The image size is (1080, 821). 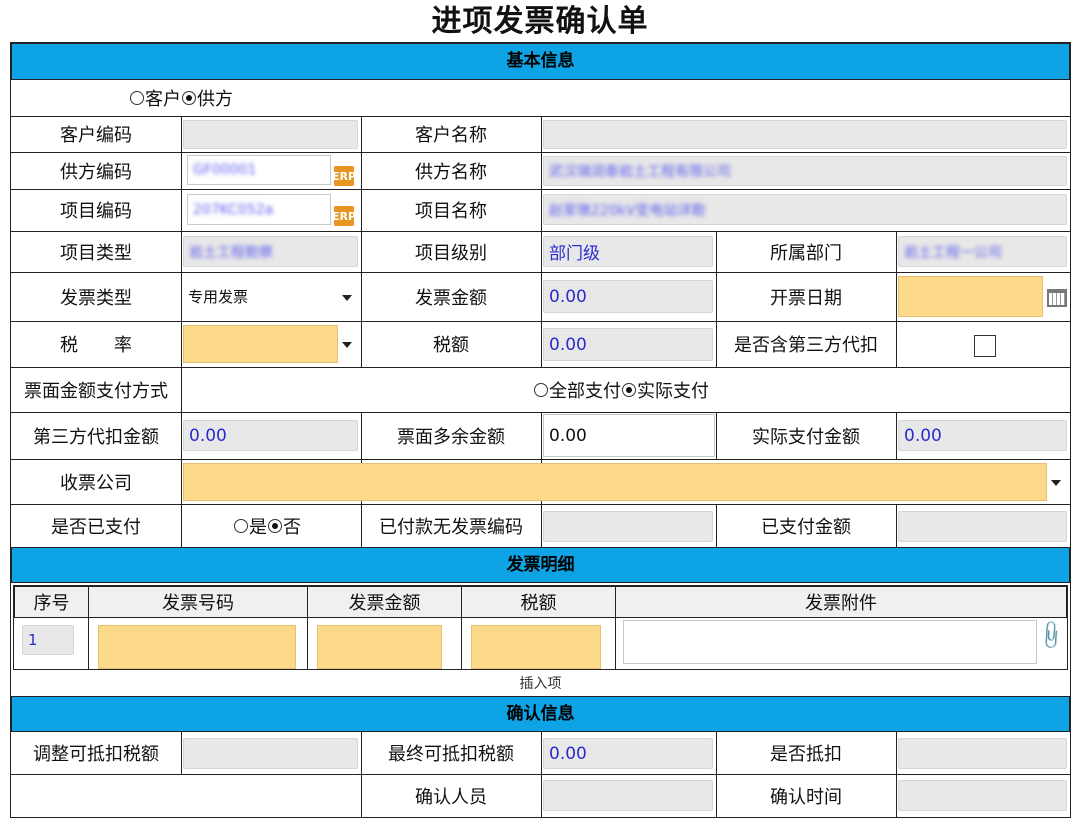 I want to click on supplier-code-input: GF00001, so click(x=259, y=170).